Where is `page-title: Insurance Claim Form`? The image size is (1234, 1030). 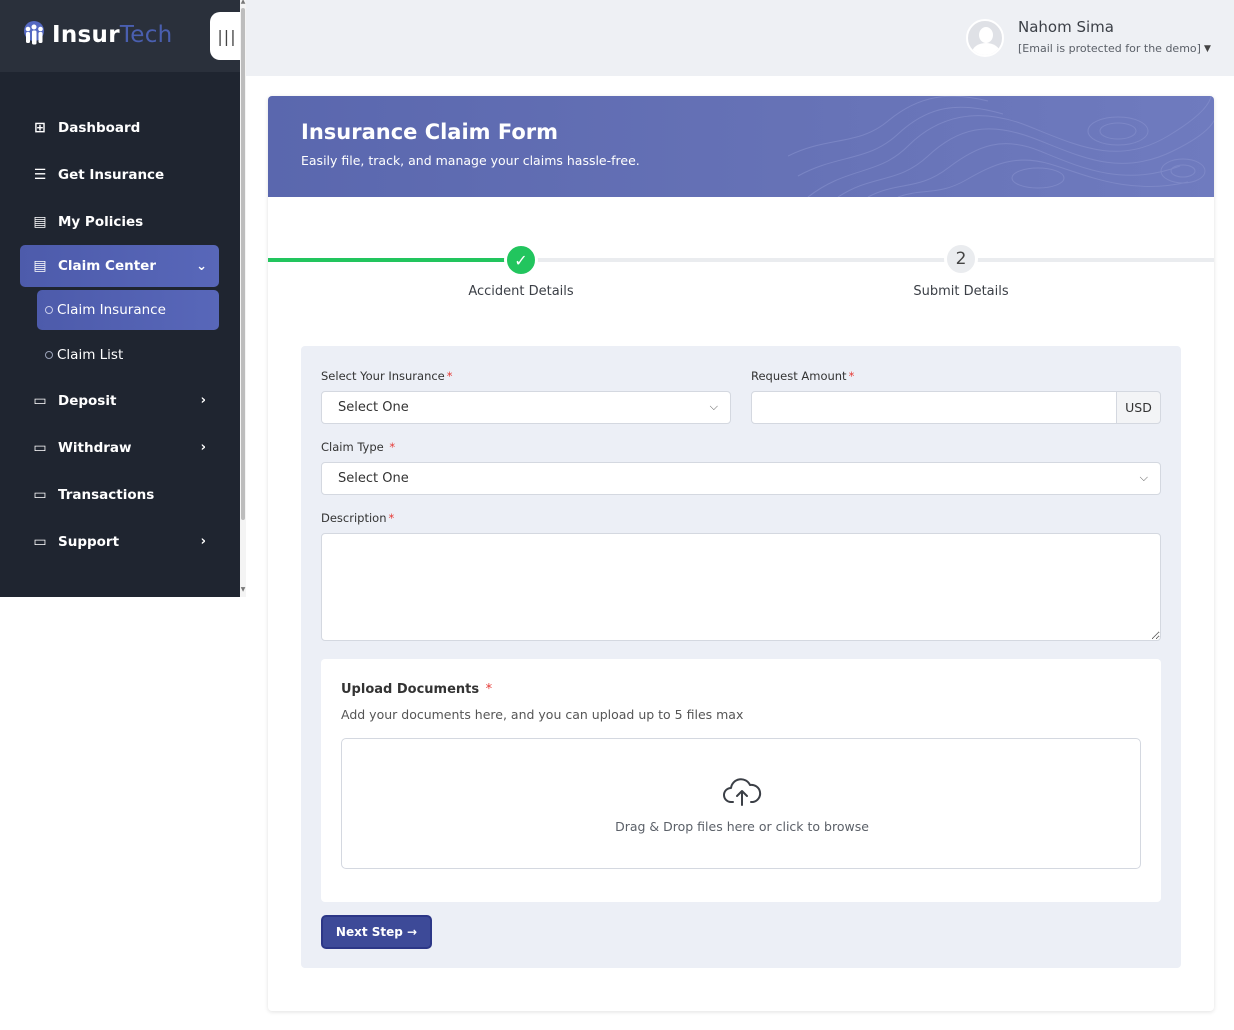
page-title: Insurance Claim Form is located at coordinates (430, 132).